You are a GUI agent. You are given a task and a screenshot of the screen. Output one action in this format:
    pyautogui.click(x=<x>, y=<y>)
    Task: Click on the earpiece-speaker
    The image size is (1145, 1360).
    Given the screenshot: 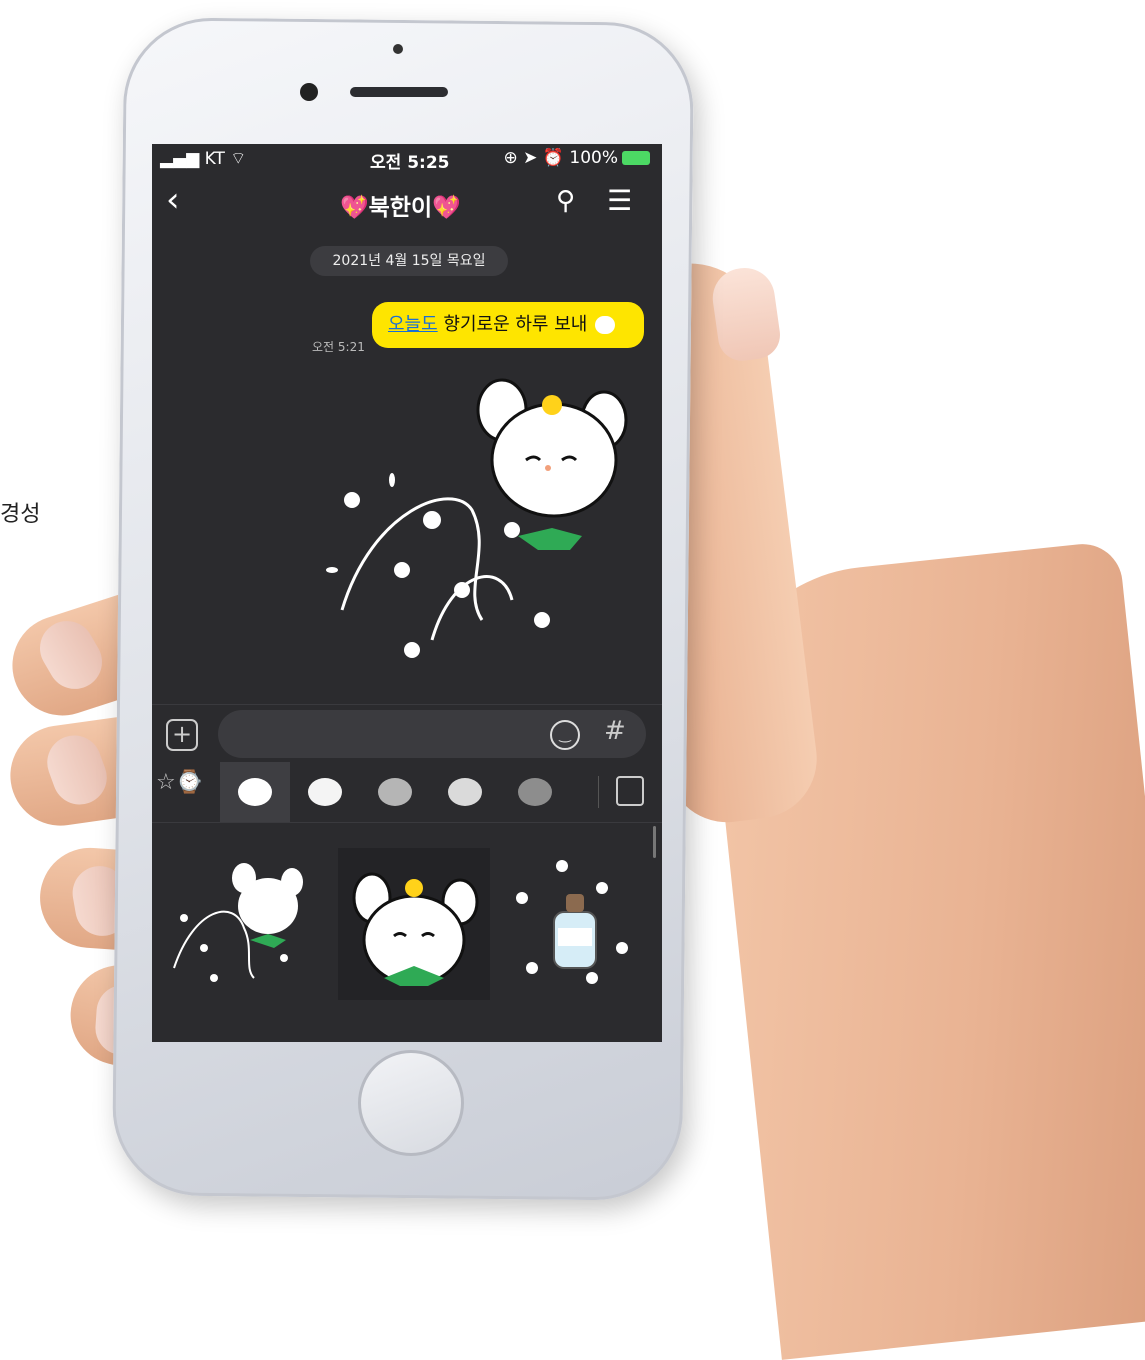 What is the action you would take?
    pyautogui.click(x=399, y=92)
    